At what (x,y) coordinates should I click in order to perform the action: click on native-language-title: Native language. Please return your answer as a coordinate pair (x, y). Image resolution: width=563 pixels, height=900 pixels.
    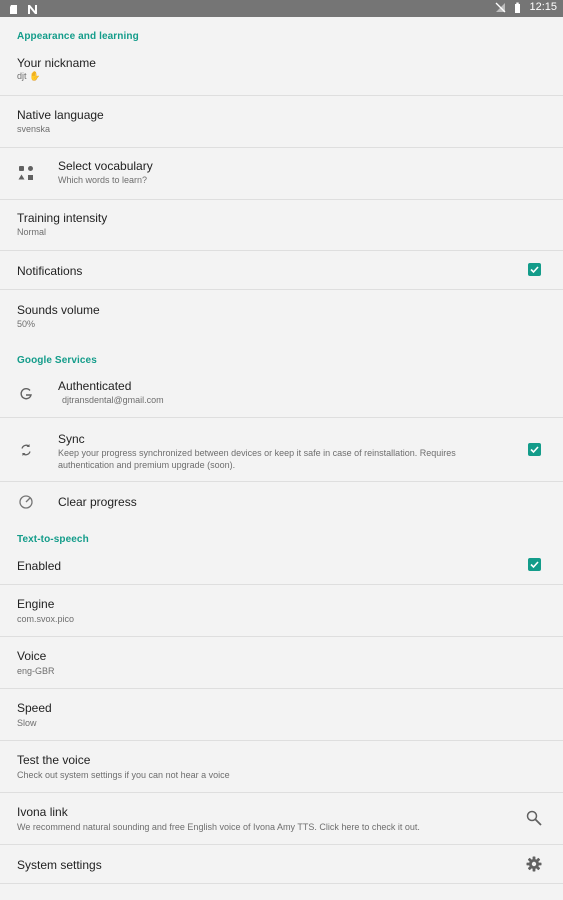
    Looking at the image, I should click on (60, 115).